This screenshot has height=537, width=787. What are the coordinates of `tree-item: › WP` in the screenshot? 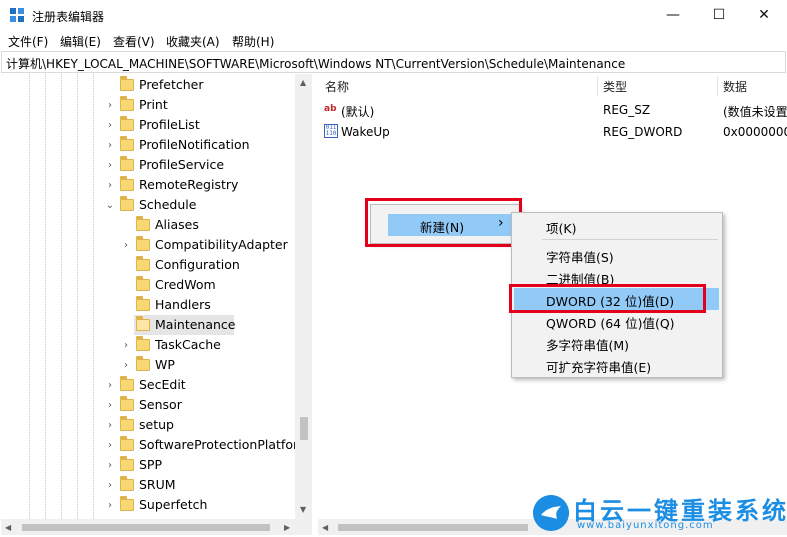 It's located at (148, 365).